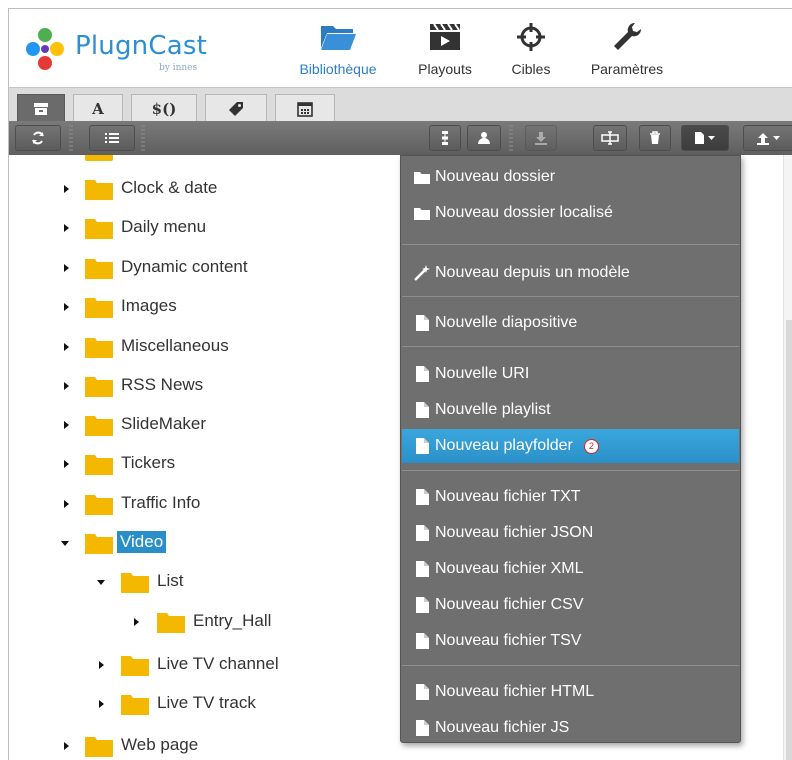 Image resolution: width=792 pixels, height=760 pixels. I want to click on film-clapper-icon, so click(445, 37).